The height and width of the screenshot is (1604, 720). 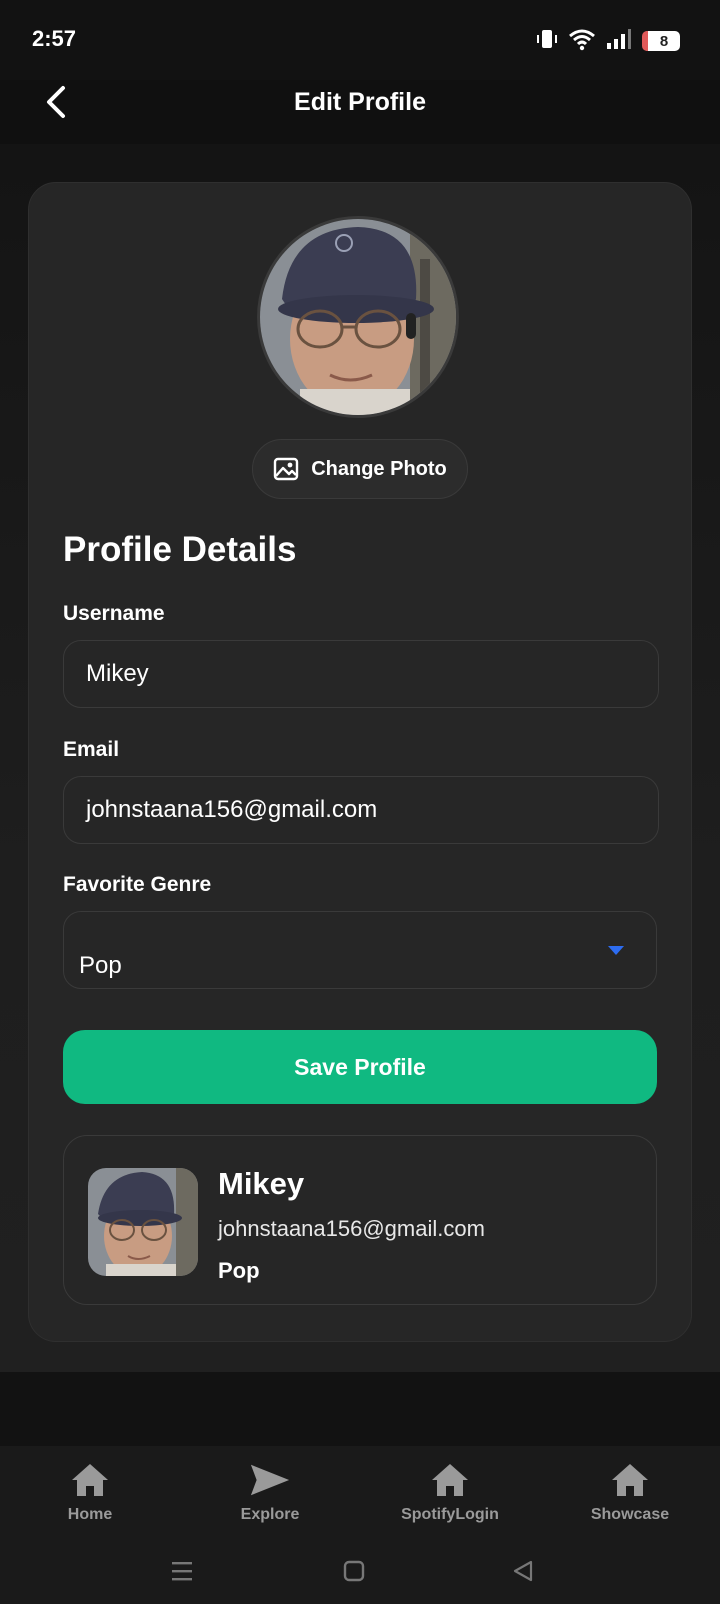 I want to click on change-photo-button: Change Photo, so click(x=360, y=469).